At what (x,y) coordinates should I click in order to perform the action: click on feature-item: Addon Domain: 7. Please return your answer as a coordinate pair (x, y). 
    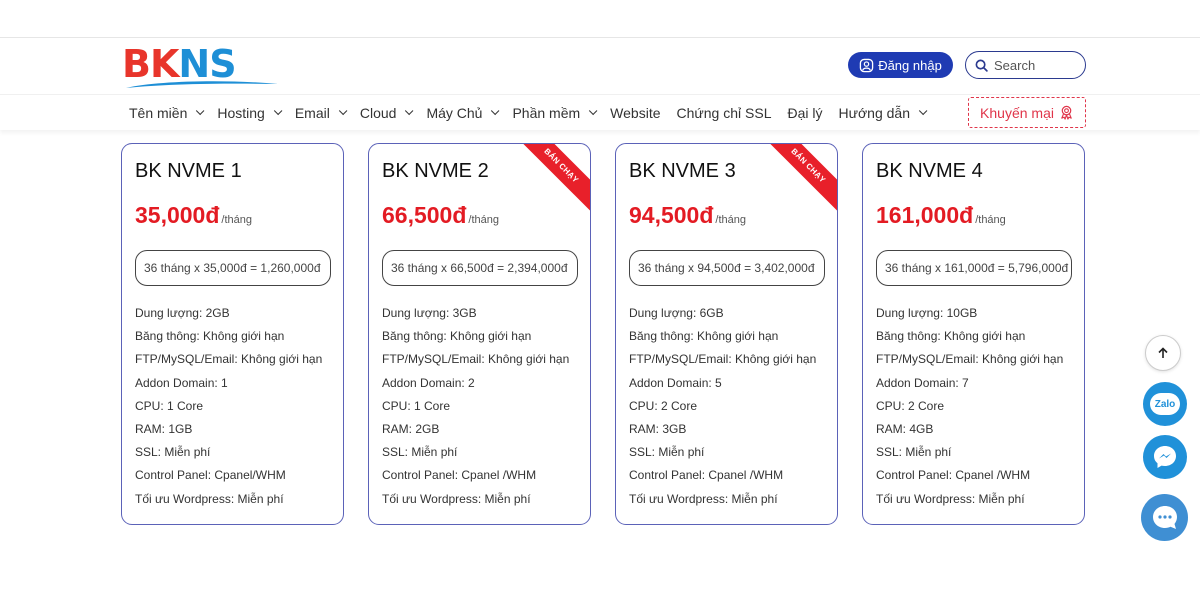
    Looking at the image, I should click on (922, 382).